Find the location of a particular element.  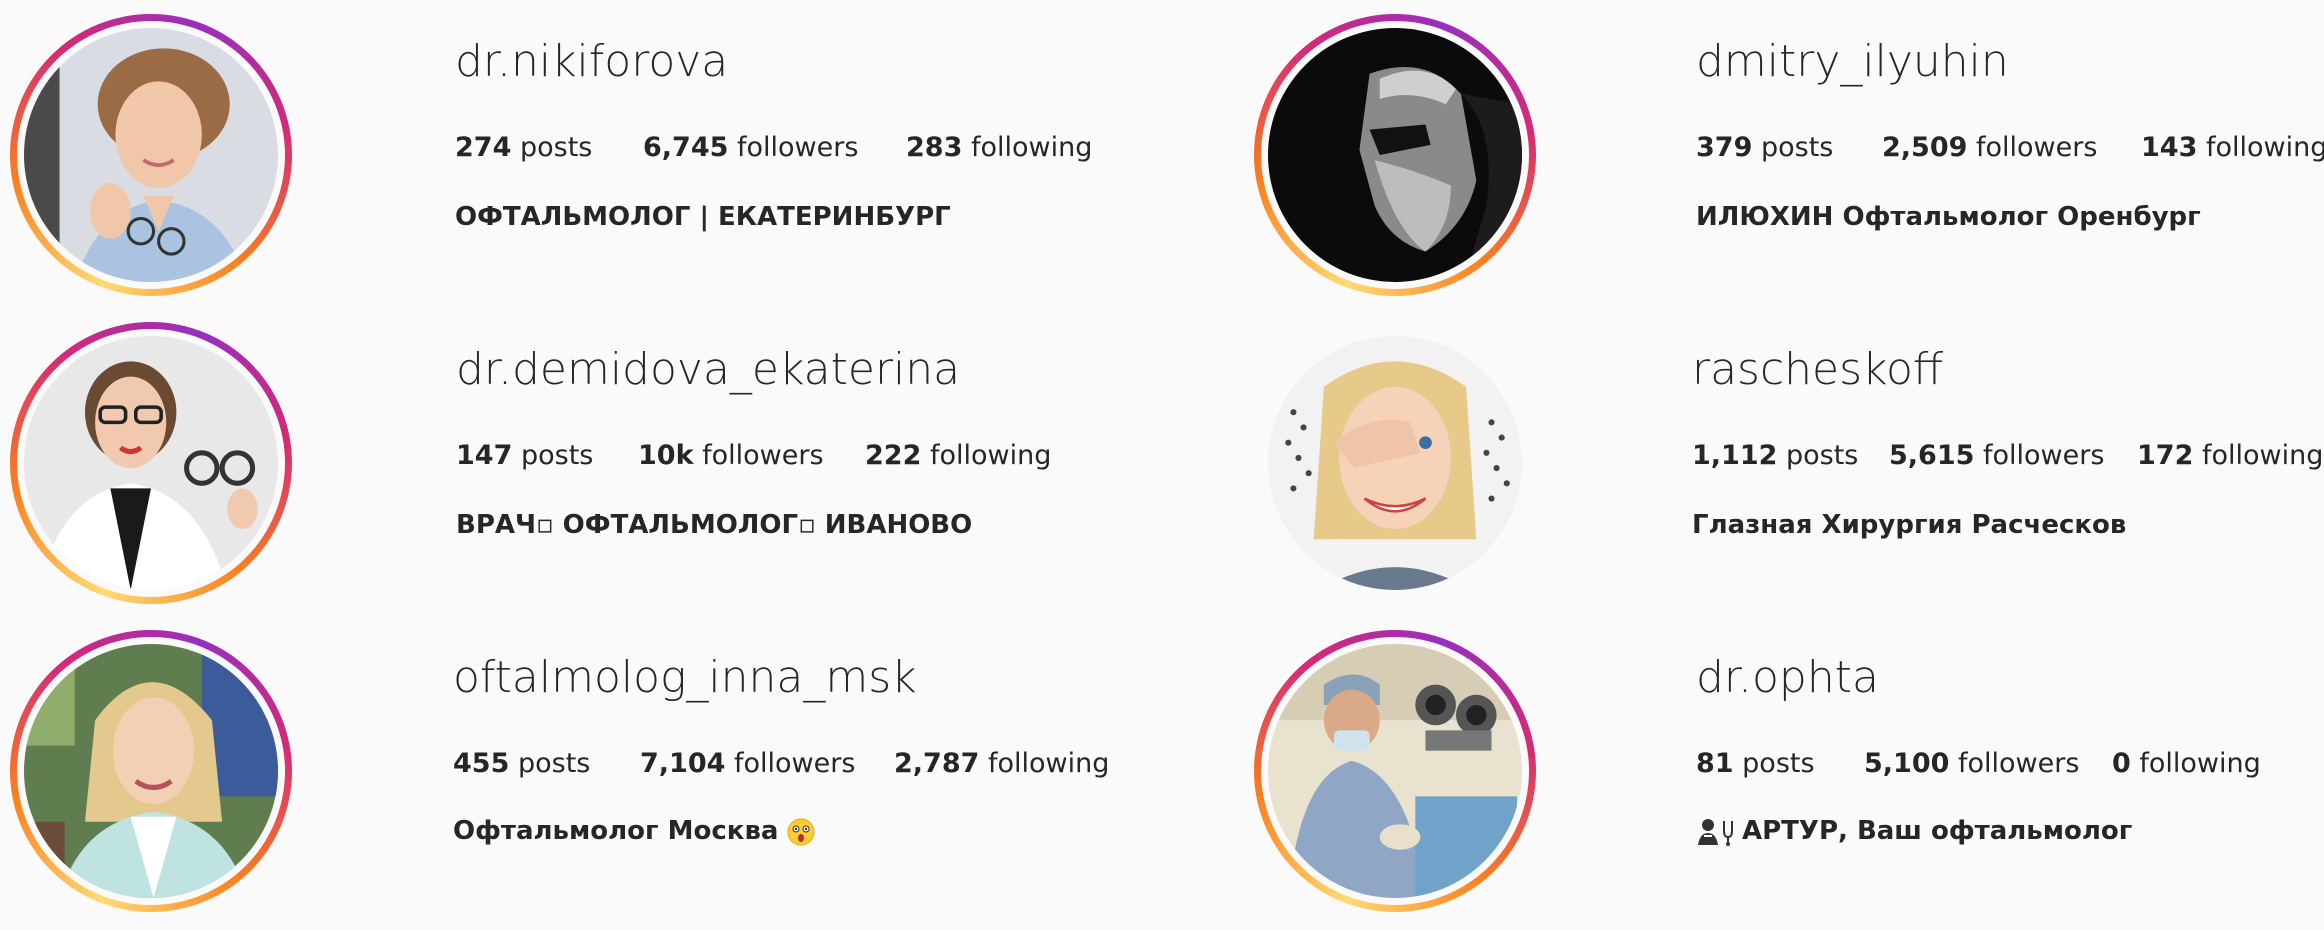

bio: Офтальмолог Москва is located at coordinates (634, 831).